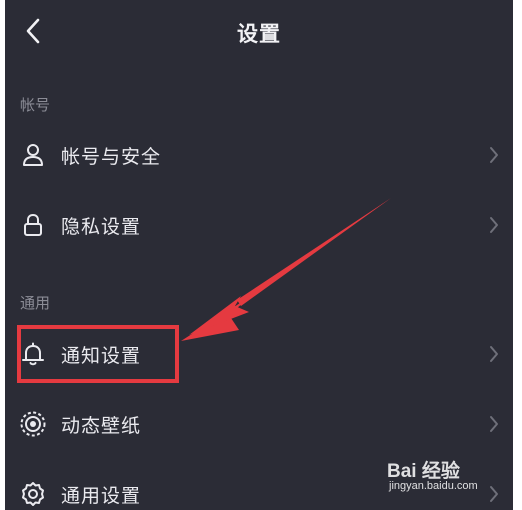 The height and width of the screenshot is (510, 522). I want to click on lock-icon, so click(33, 225).